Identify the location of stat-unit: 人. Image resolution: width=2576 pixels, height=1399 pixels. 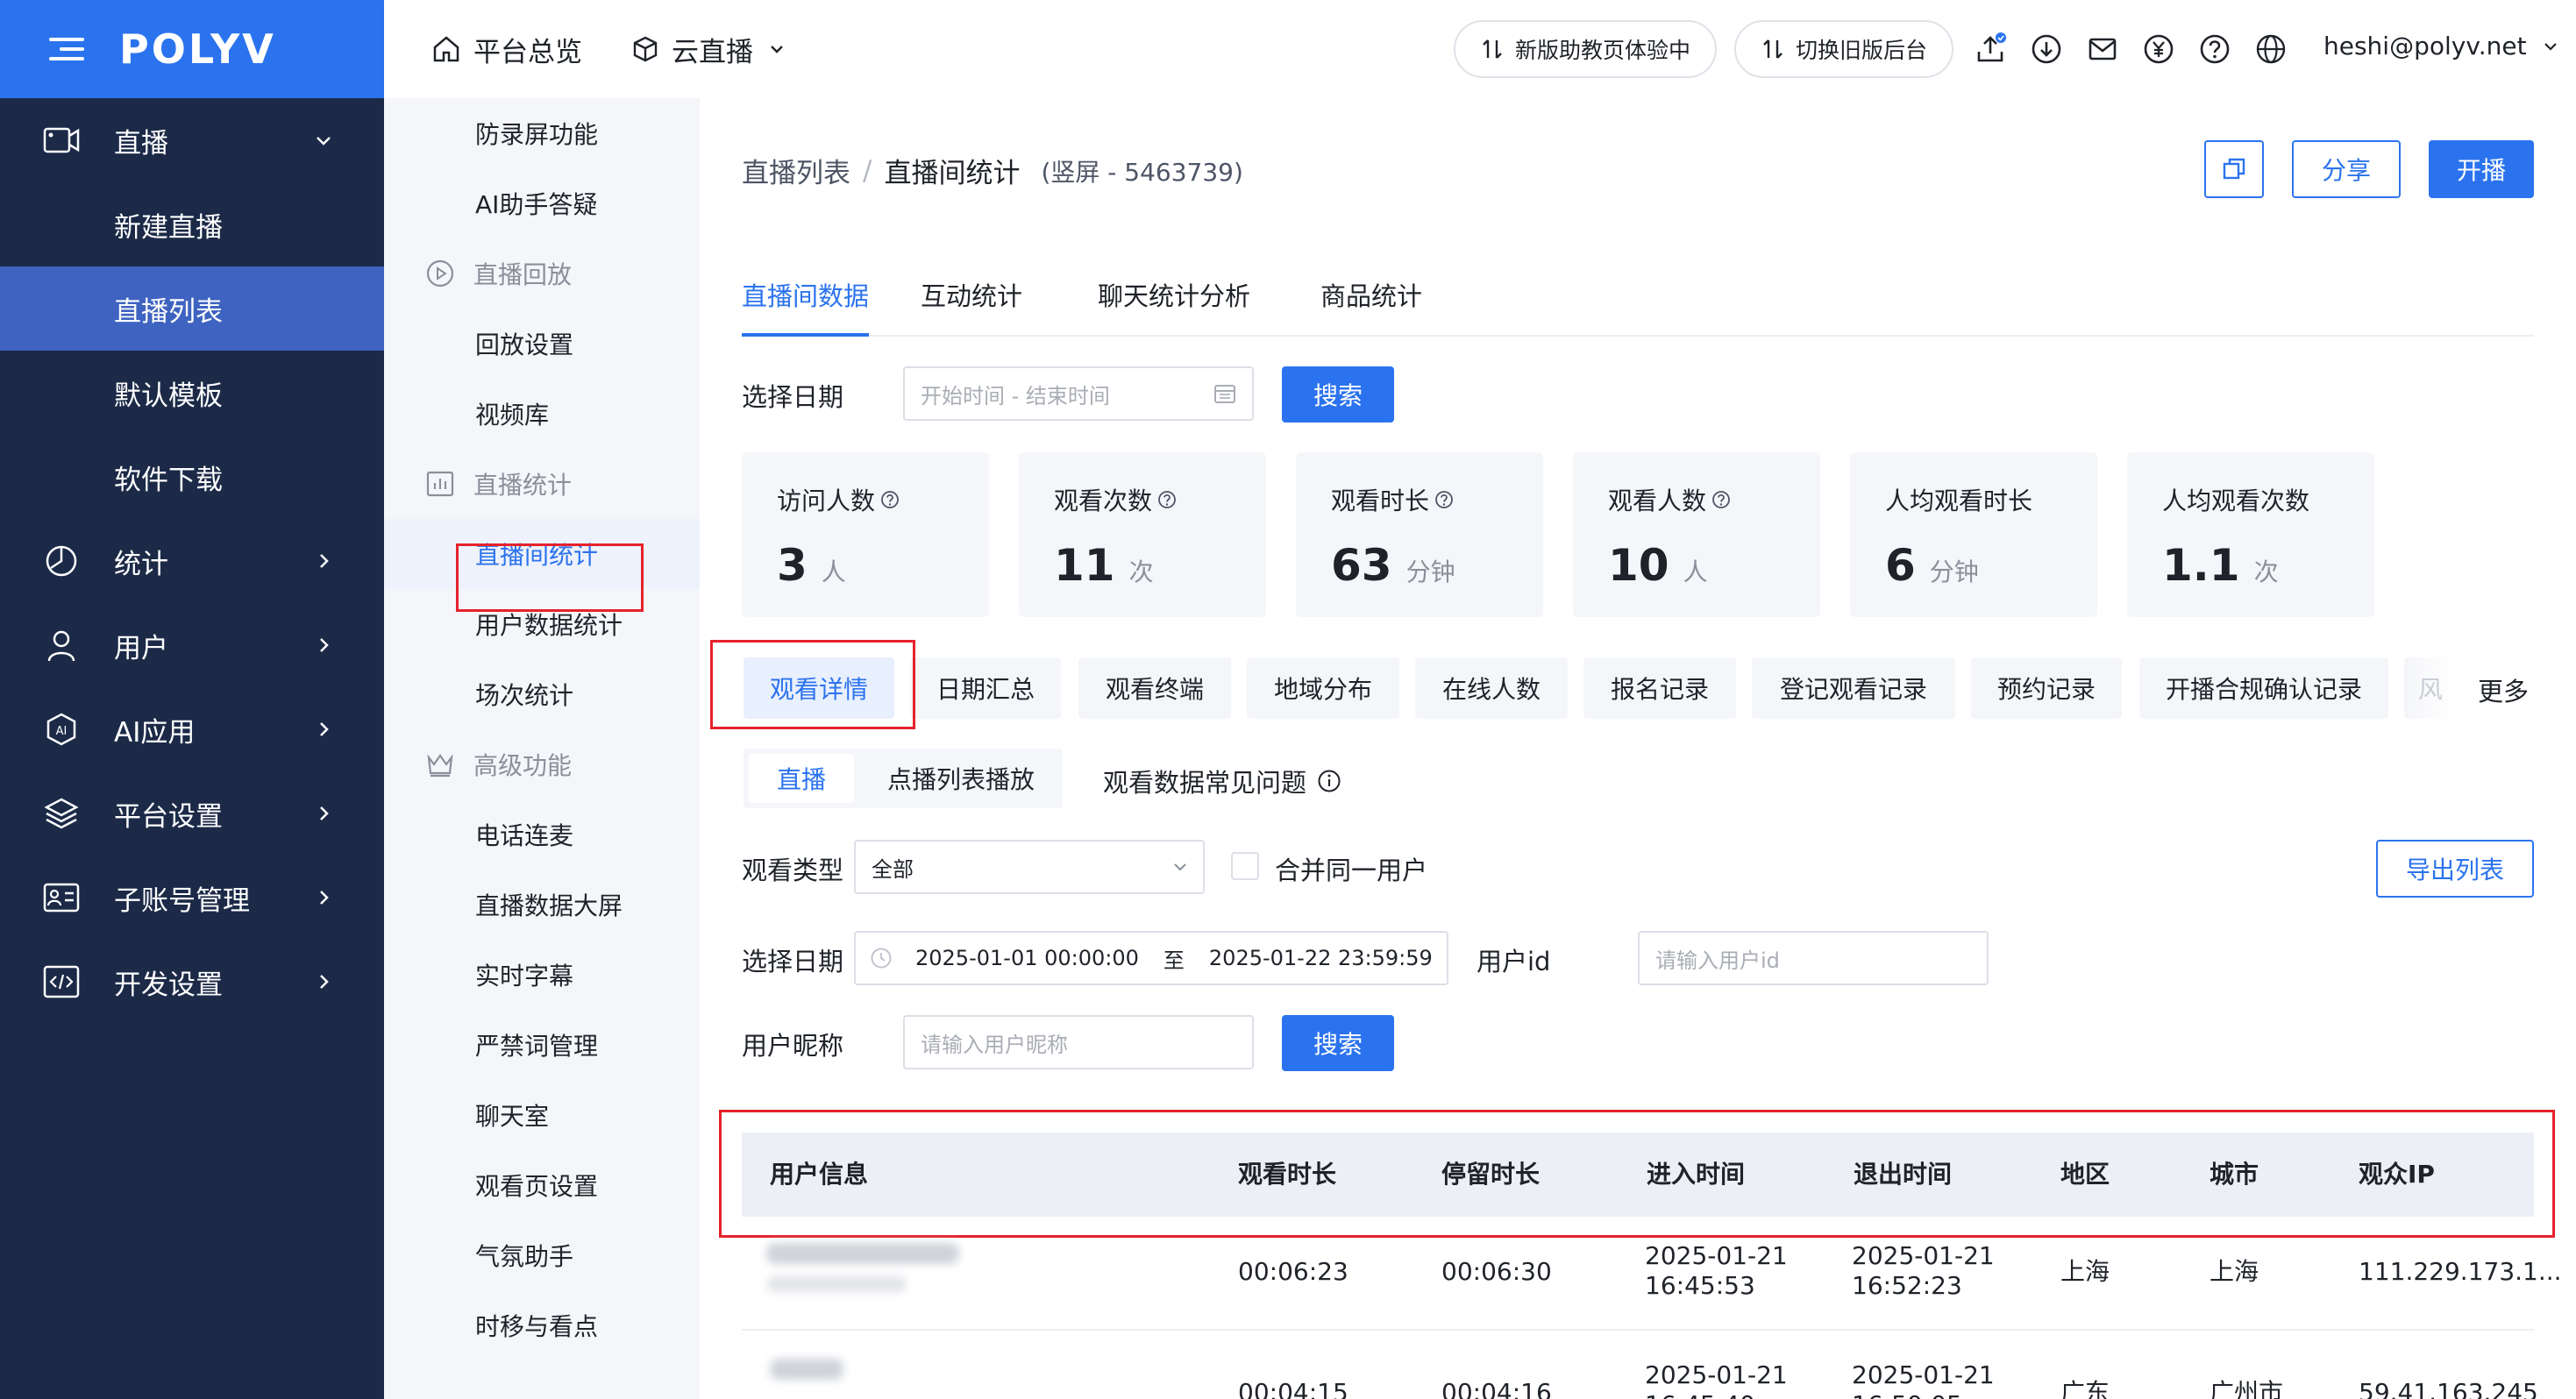
(1695, 571).